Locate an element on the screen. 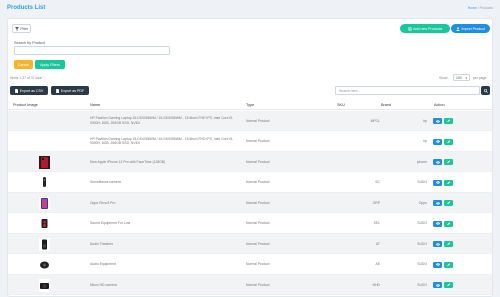  page-title: Products List is located at coordinates (26, 8).